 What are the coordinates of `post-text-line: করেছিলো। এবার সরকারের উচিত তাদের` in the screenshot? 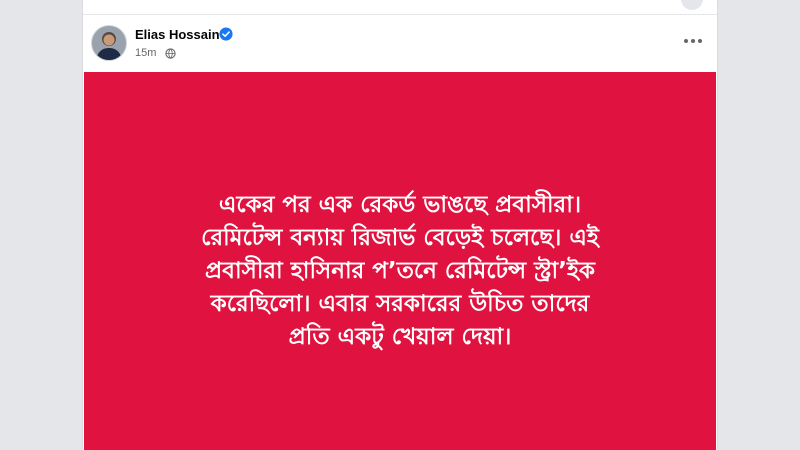 It's located at (400, 303).